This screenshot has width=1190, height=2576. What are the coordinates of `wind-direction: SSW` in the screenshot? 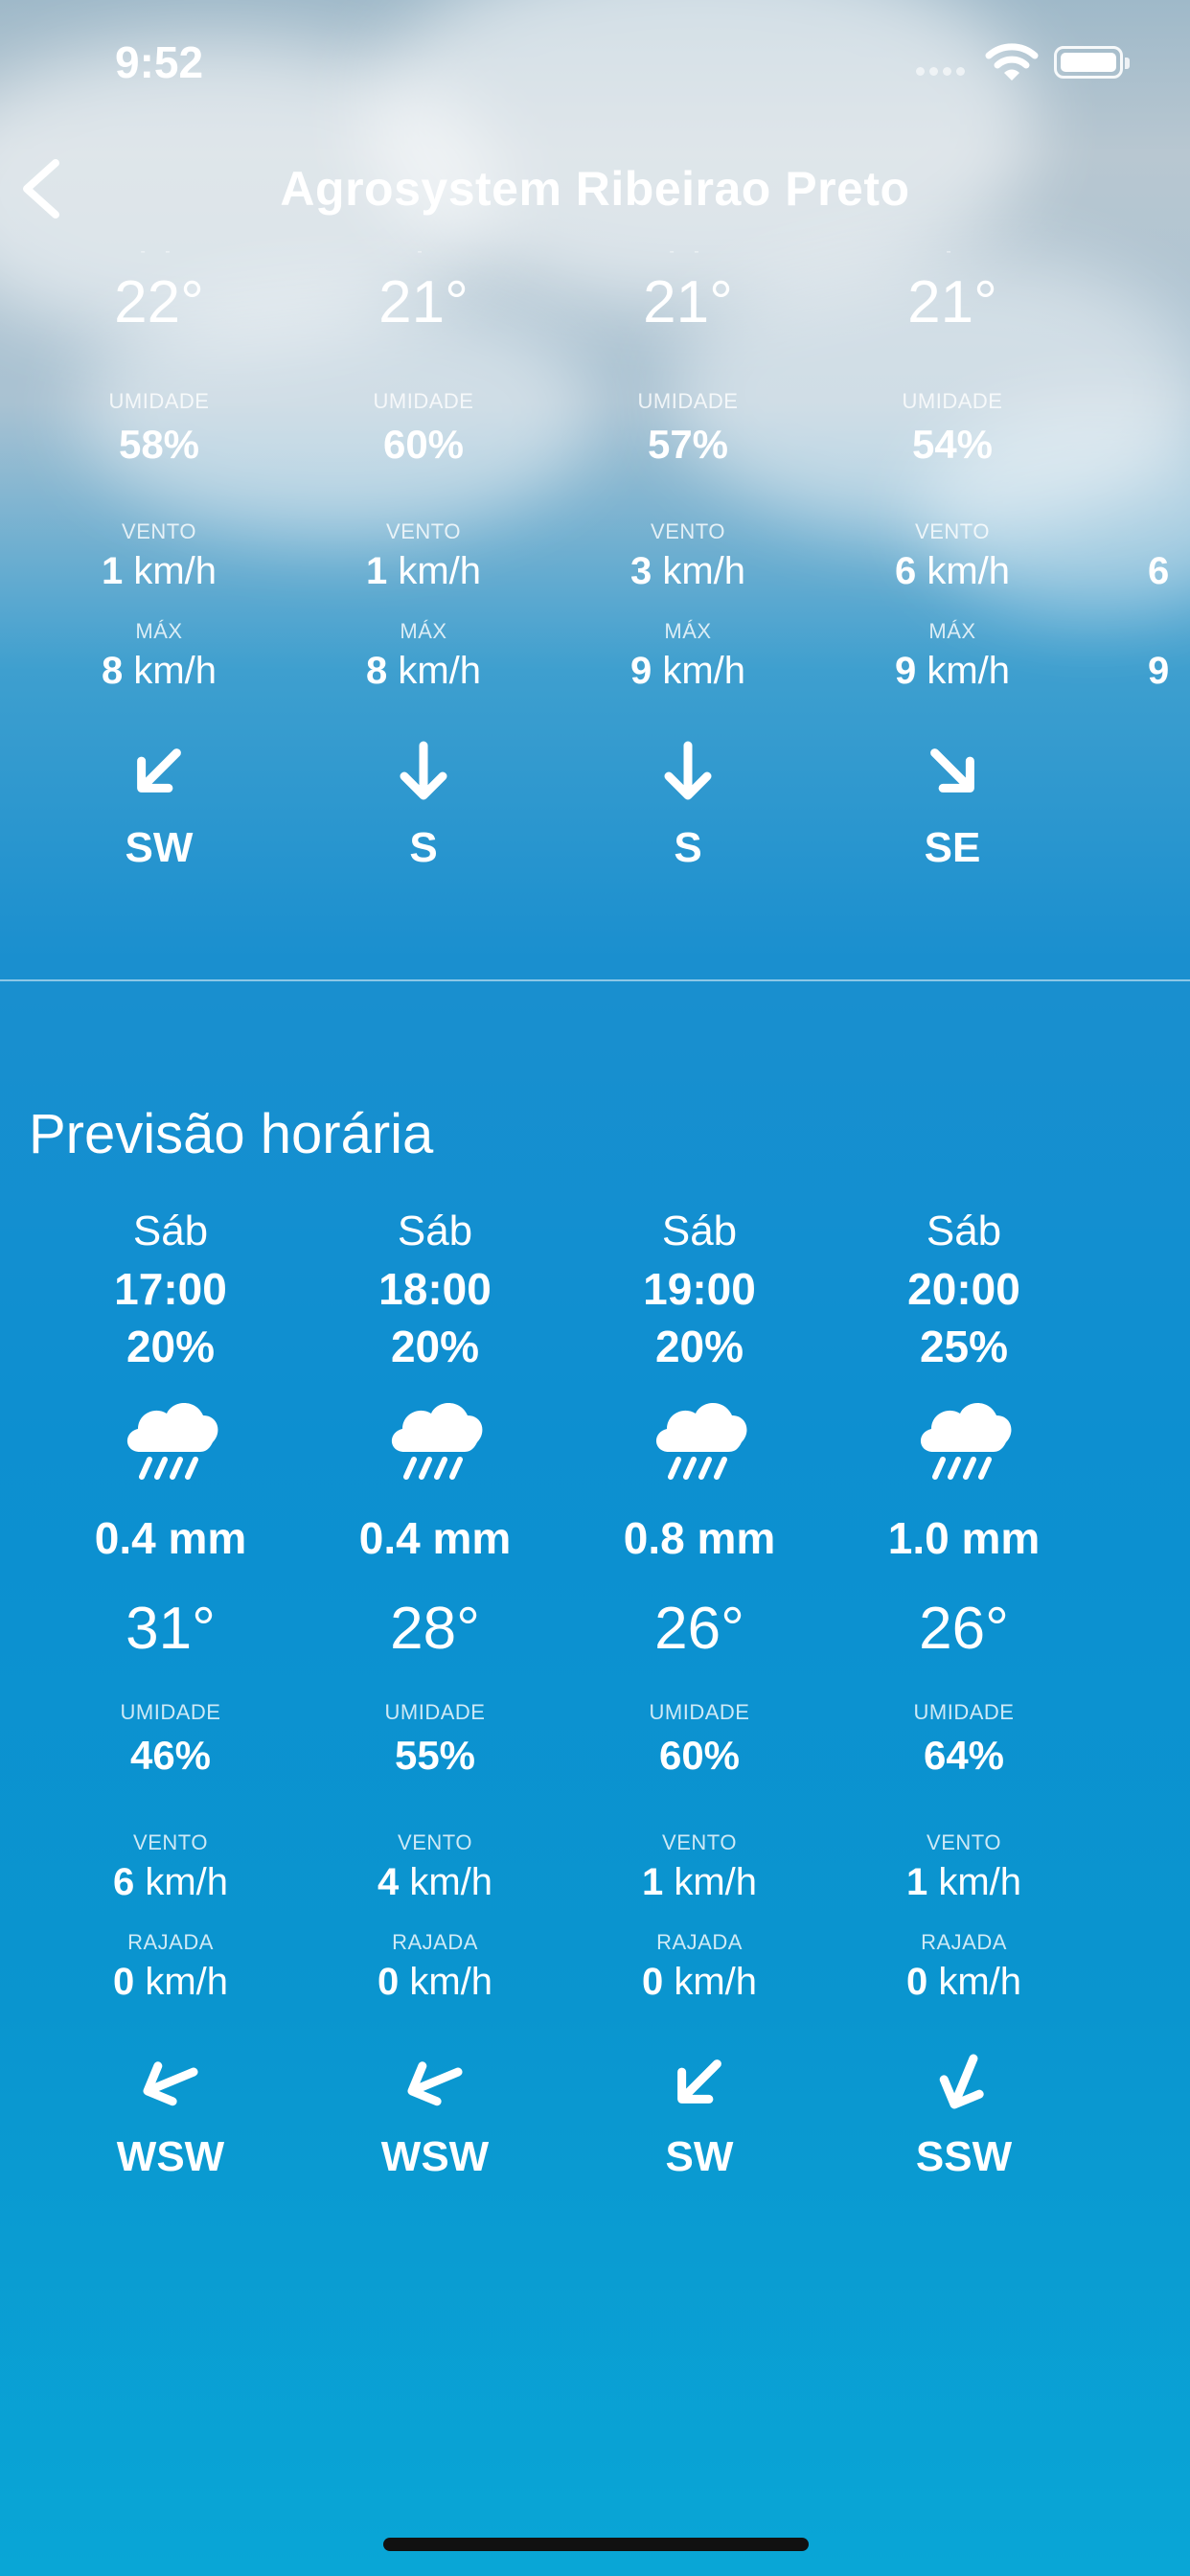 It's located at (964, 2156).